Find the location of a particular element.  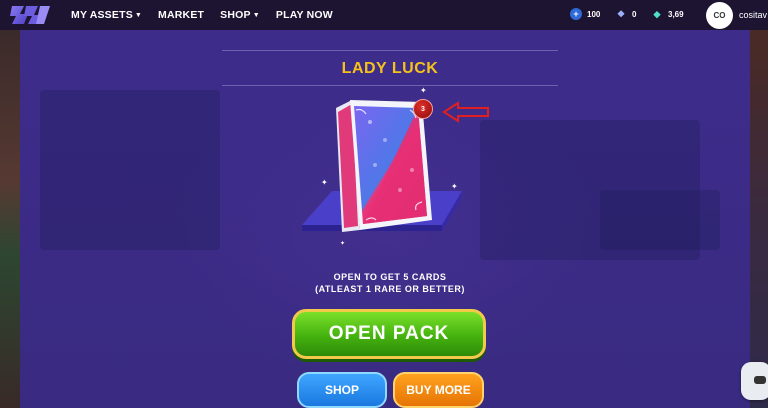

nav-market: MARKET is located at coordinates (181, 15).